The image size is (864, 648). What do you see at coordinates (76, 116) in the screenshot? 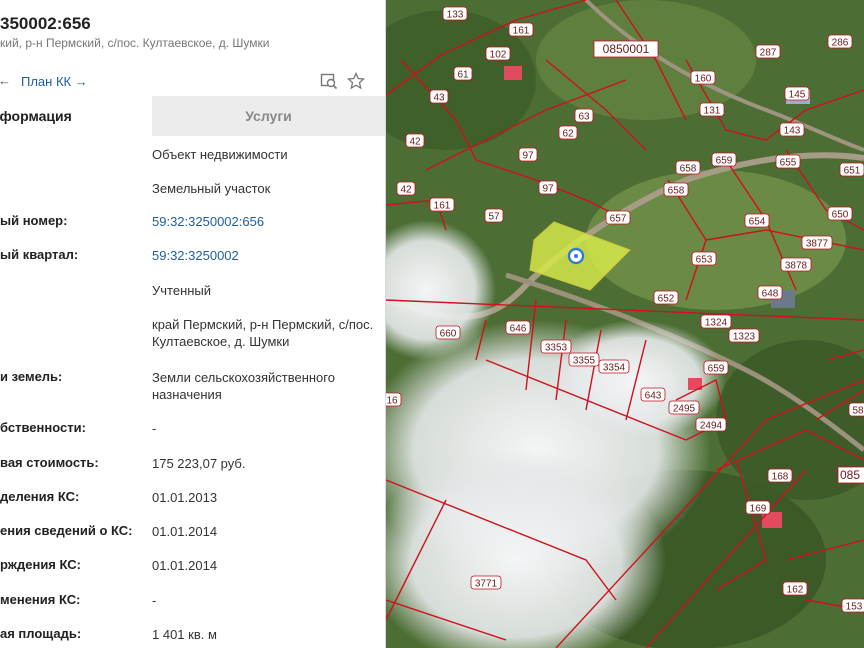
I see `tab-info: нформация` at bounding box center [76, 116].